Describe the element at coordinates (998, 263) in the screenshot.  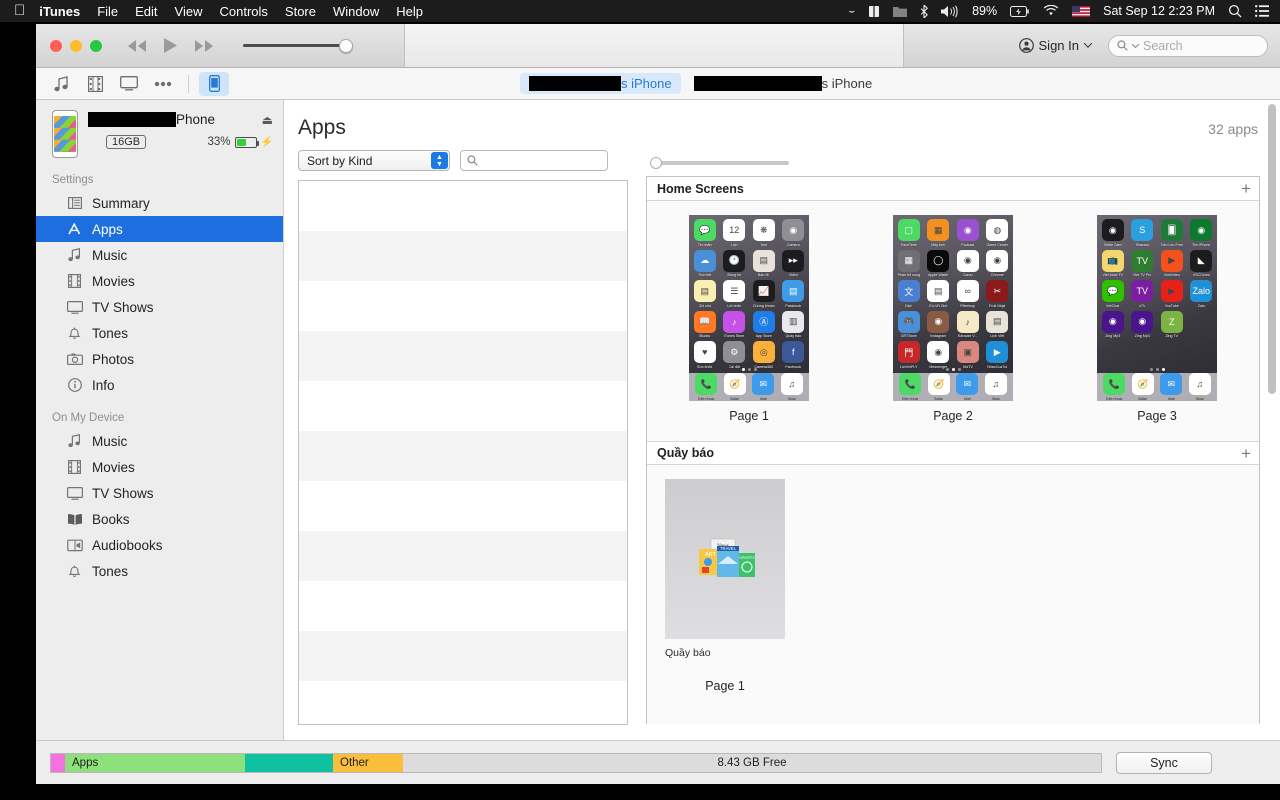
I see `home-screen-app-icon: ◉ Chrome` at that location.